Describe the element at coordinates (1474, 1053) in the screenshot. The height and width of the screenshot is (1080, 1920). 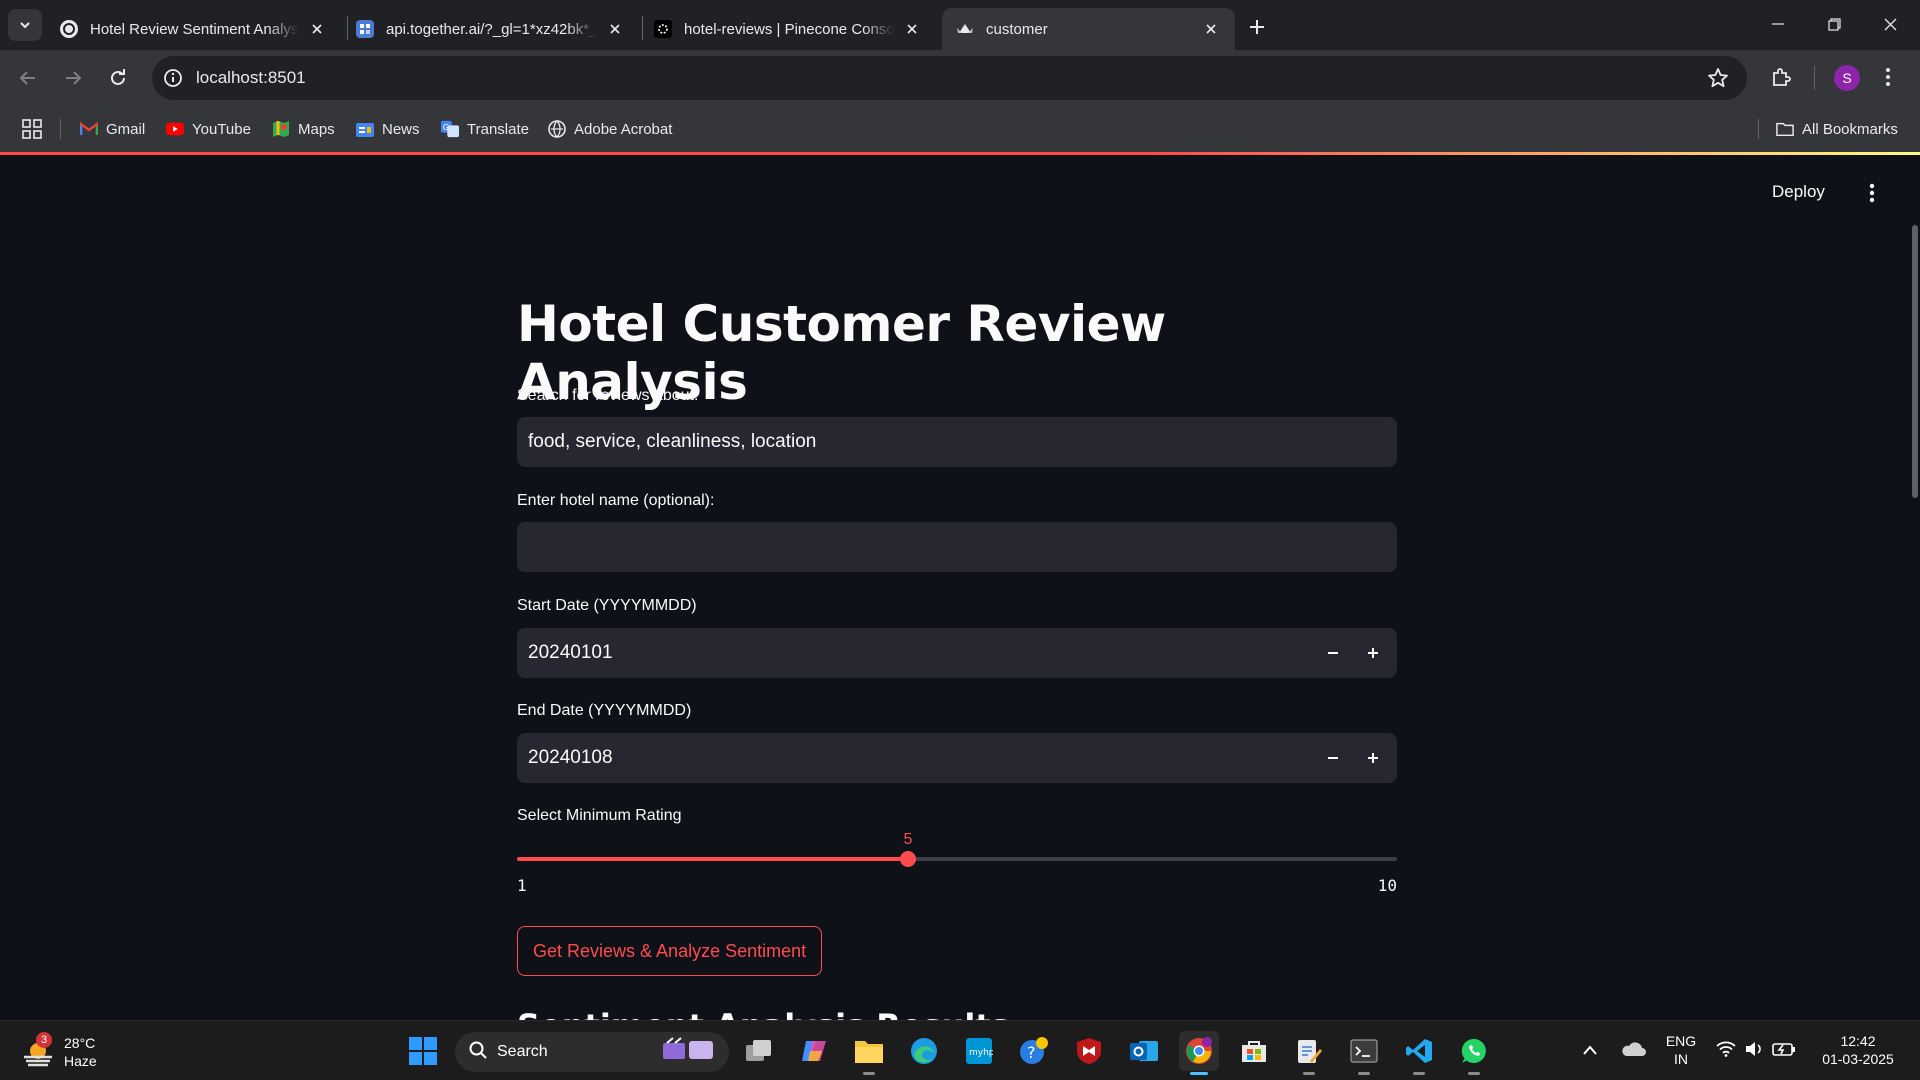
I see `whatsapp-icon` at that location.